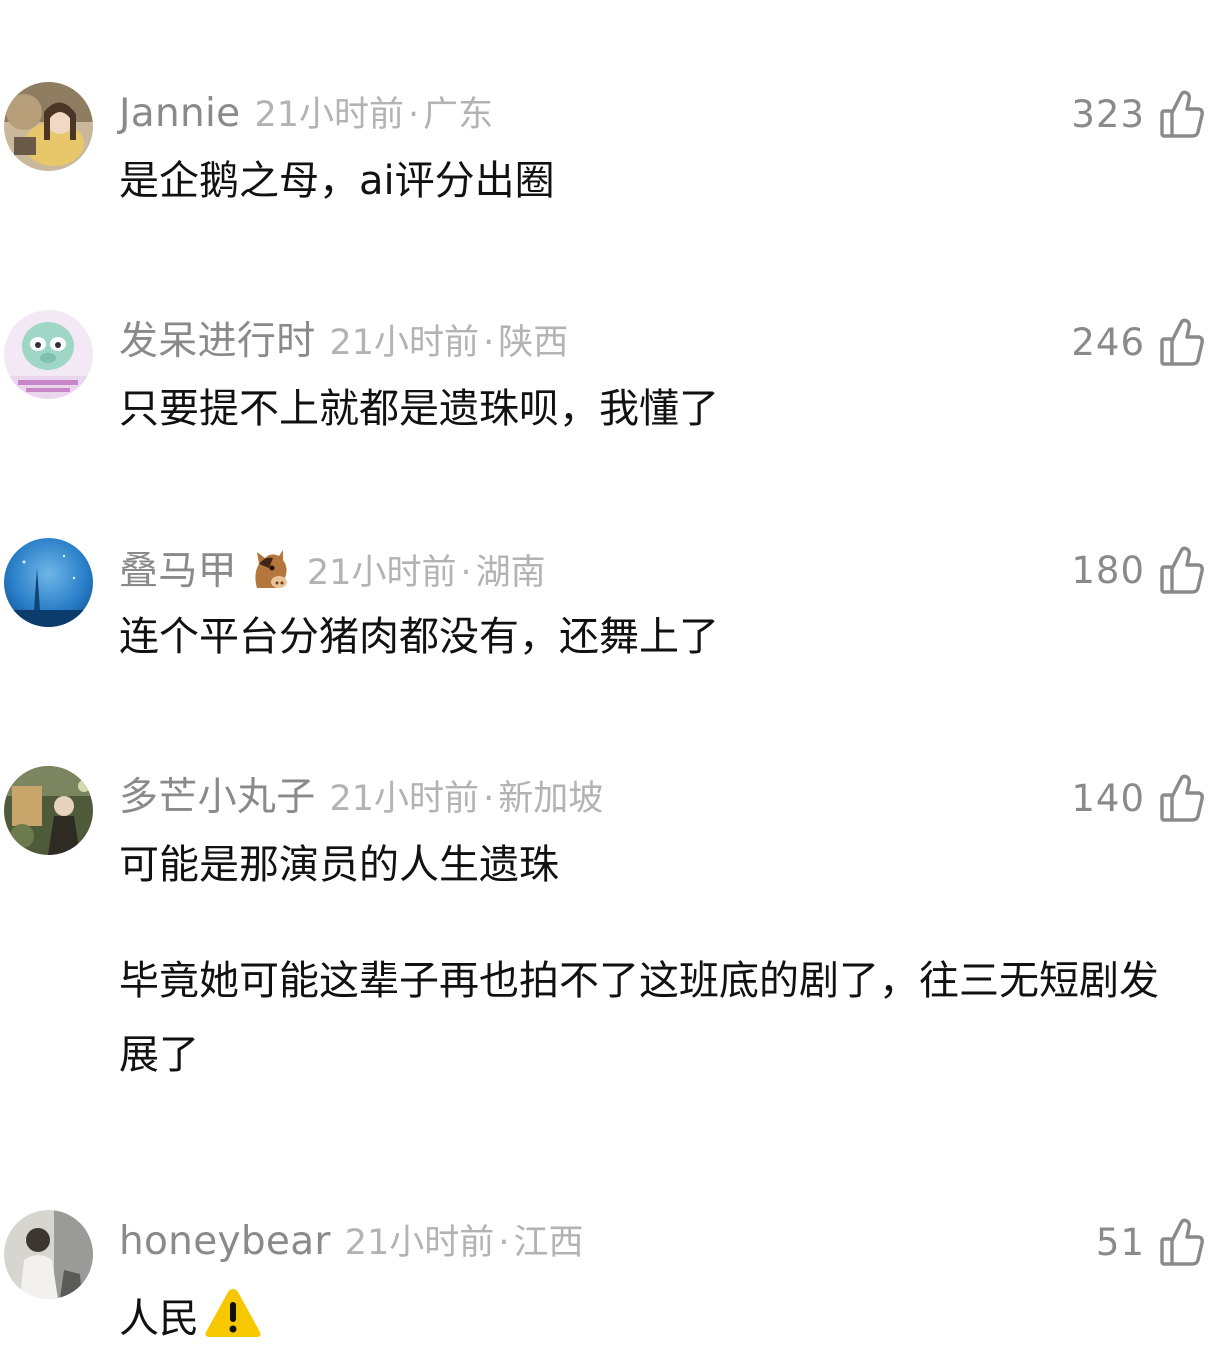 This screenshot has width=1231, height=1353. Describe the element at coordinates (1150, 1242) in the screenshot. I see `like-button: 51` at that location.